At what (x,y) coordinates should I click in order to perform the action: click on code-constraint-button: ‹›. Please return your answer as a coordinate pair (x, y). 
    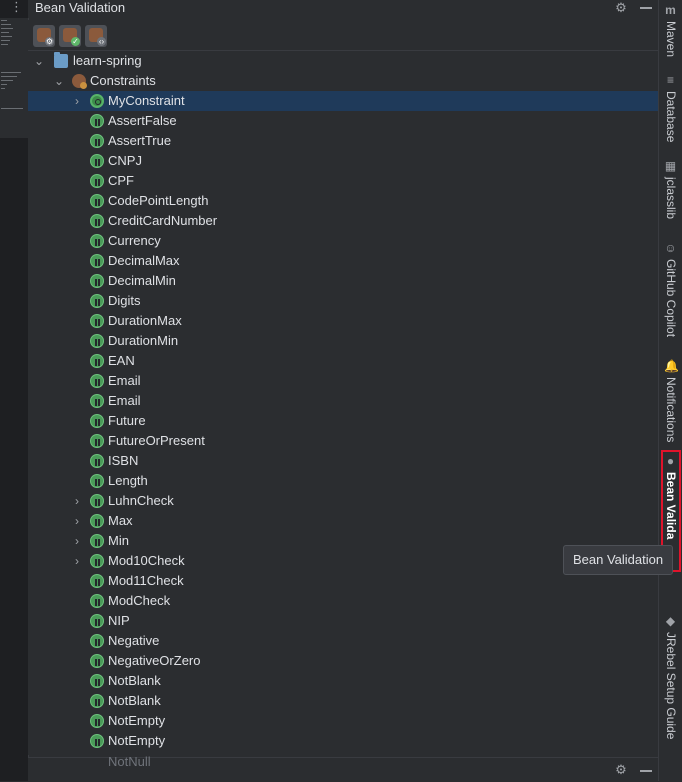
    Looking at the image, I should click on (96, 36).